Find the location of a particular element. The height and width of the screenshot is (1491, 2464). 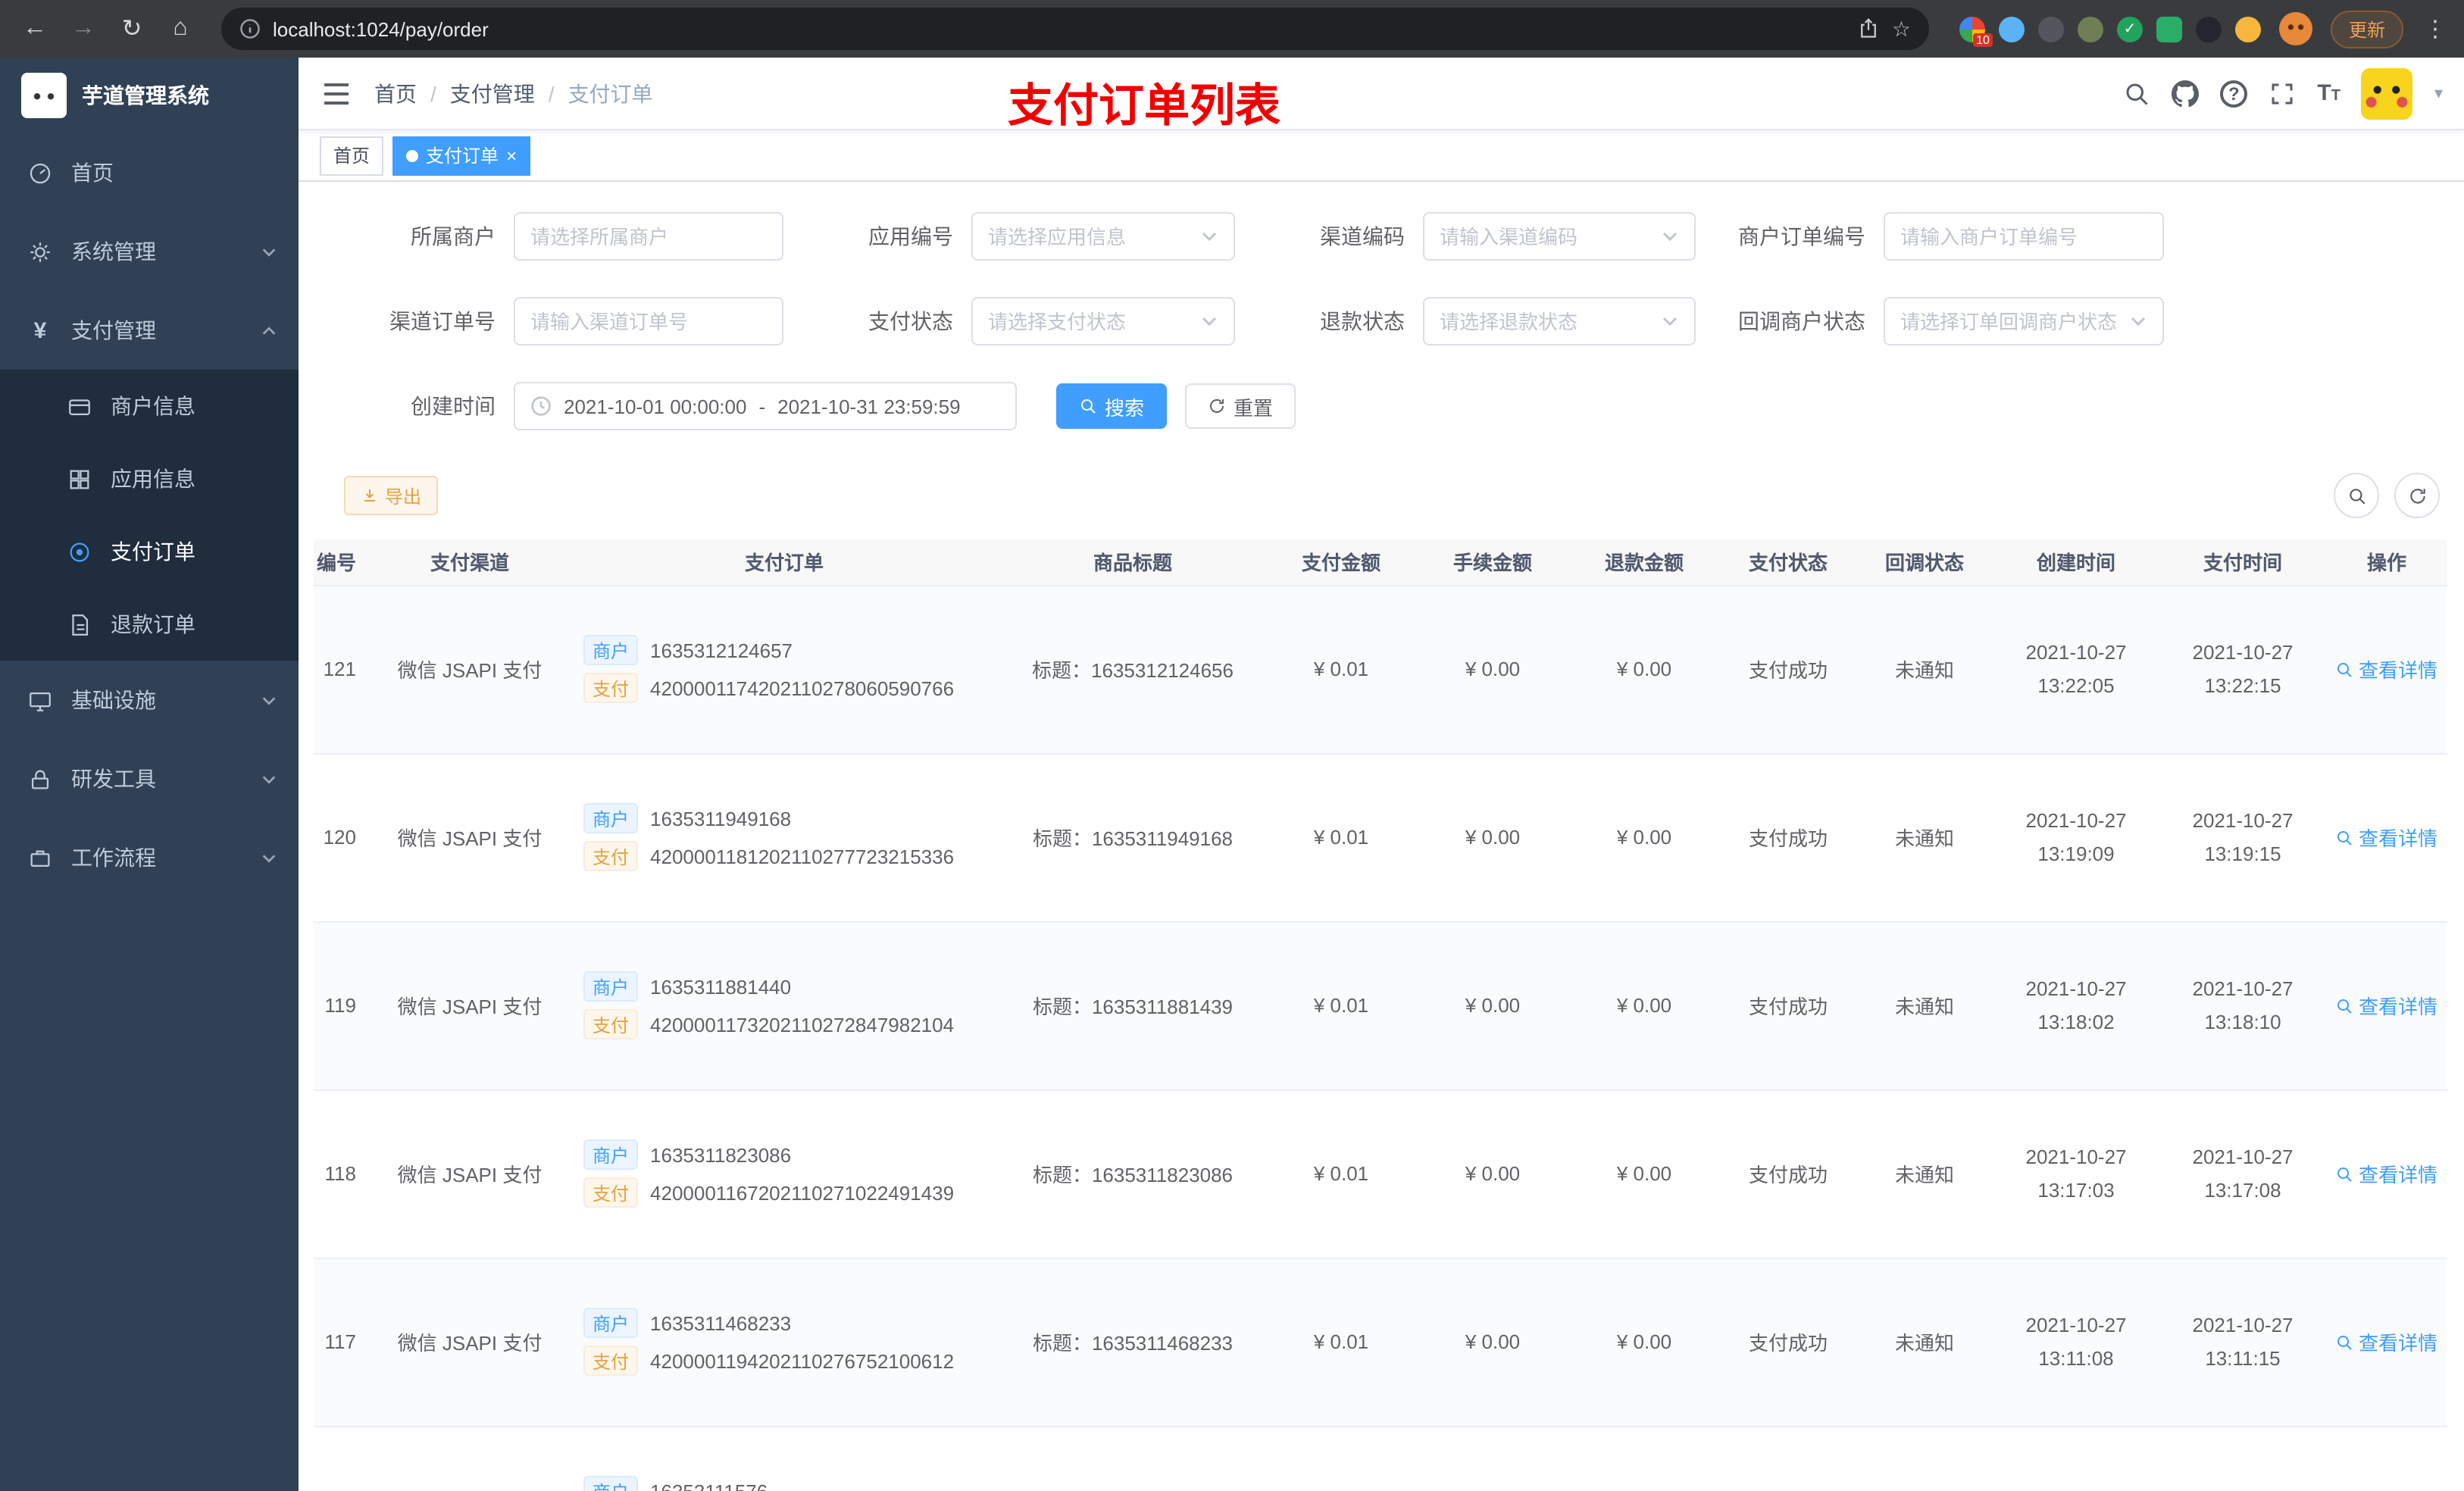

fullscreen-icon is located at coordinates (2282, 93).